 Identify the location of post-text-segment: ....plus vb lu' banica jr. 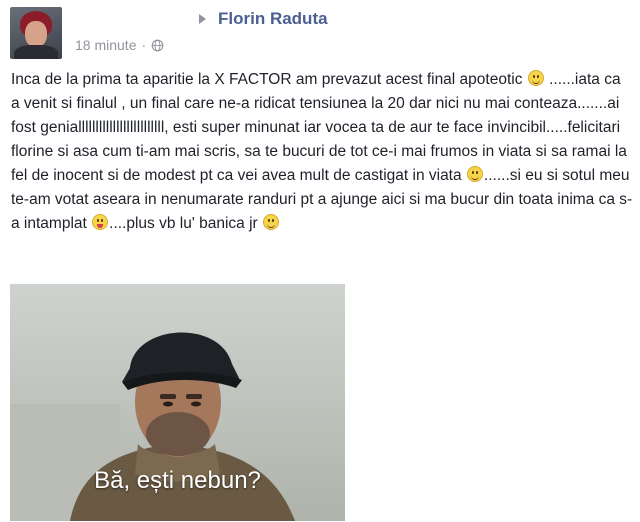
(186, 223).